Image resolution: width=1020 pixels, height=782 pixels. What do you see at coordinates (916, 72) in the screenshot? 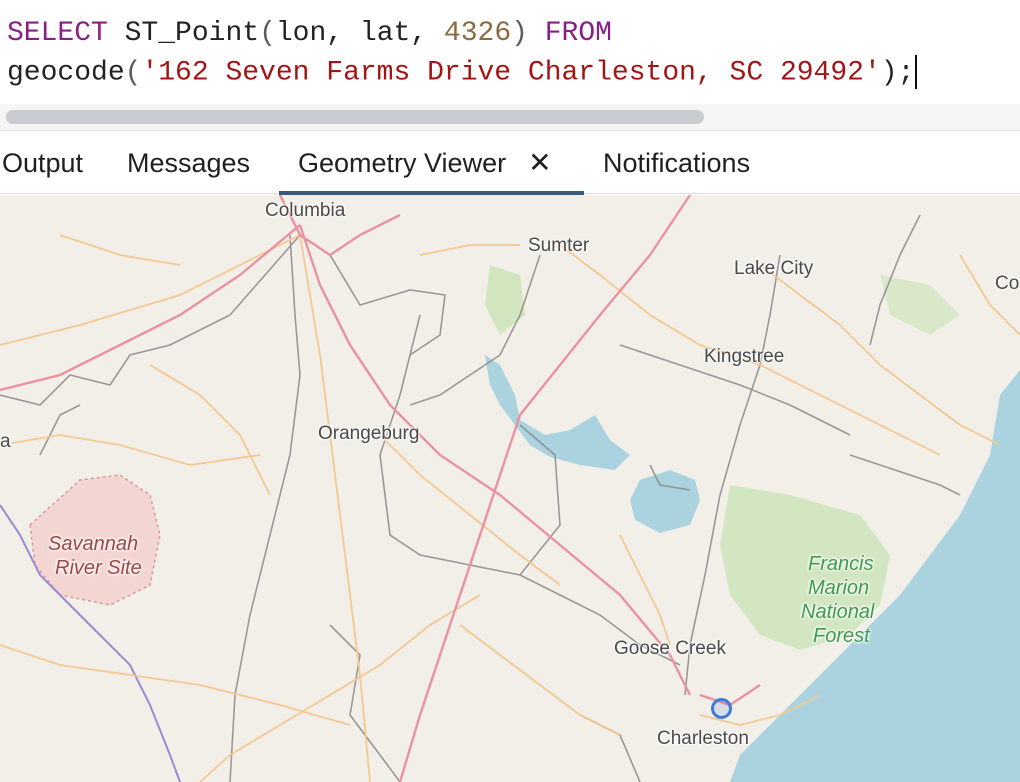
I see `text-cursor` at bounding box center [916, 72].